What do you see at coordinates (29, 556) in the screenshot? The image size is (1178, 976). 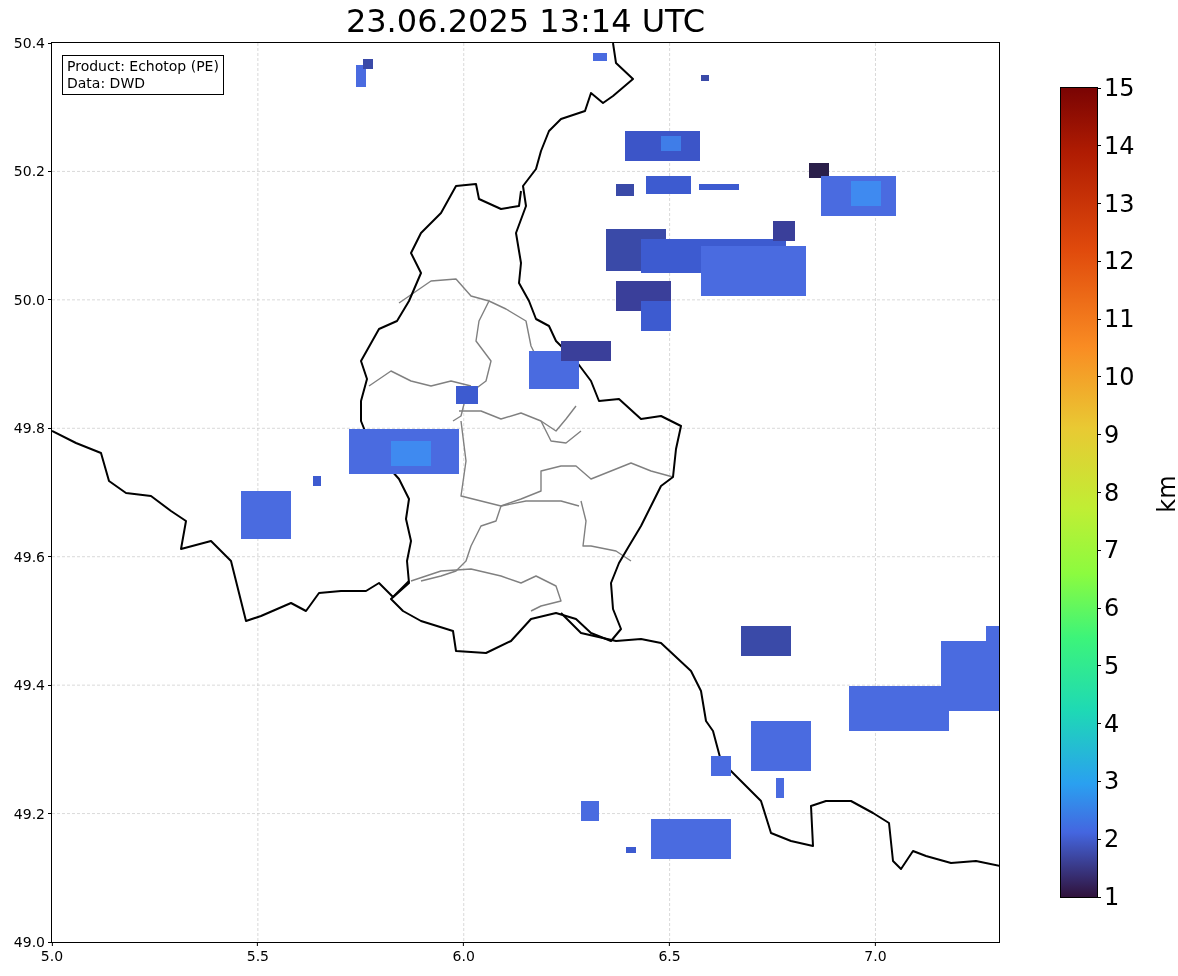 I see `y-axis-tick-label: 49.6` at bounding box center [29, 556].